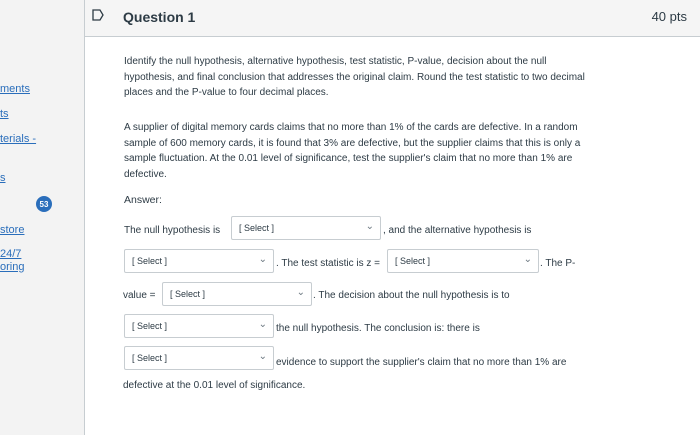  What do you see at coordinates (199, 326) in the screenshot?
I see `decision-select: [ Select ] ⌄` at bounding box center [199, 326].